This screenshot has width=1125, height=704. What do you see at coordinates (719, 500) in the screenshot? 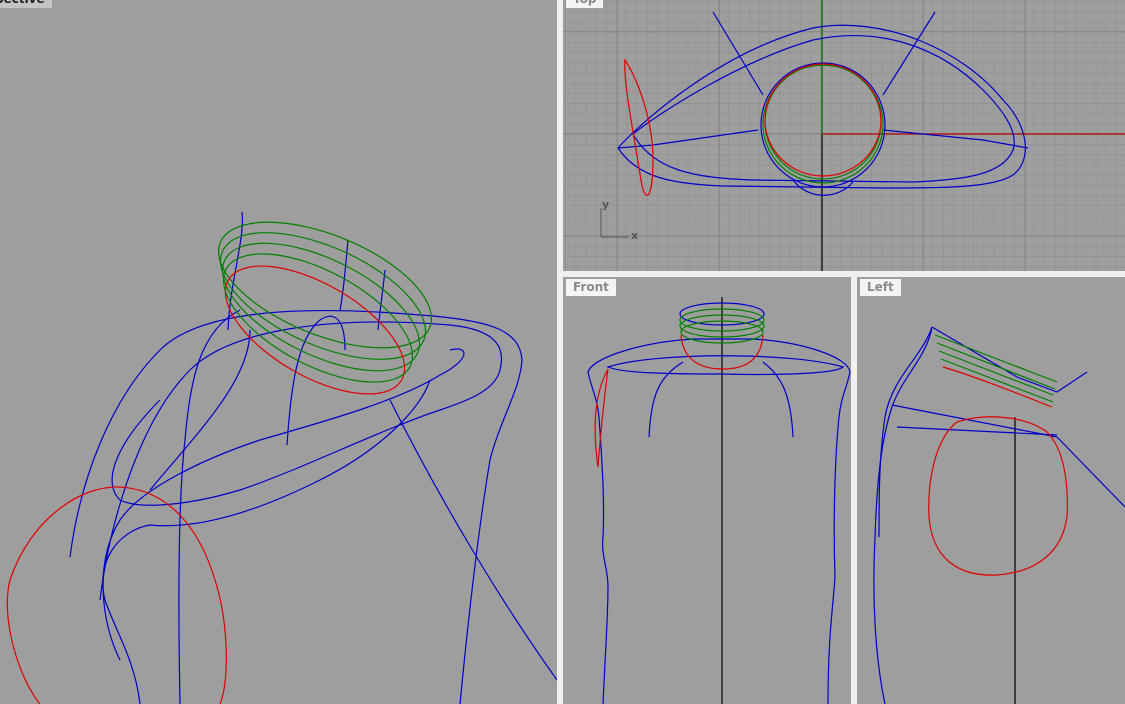
I see `front-geometry` at bounding box center [719, 500].